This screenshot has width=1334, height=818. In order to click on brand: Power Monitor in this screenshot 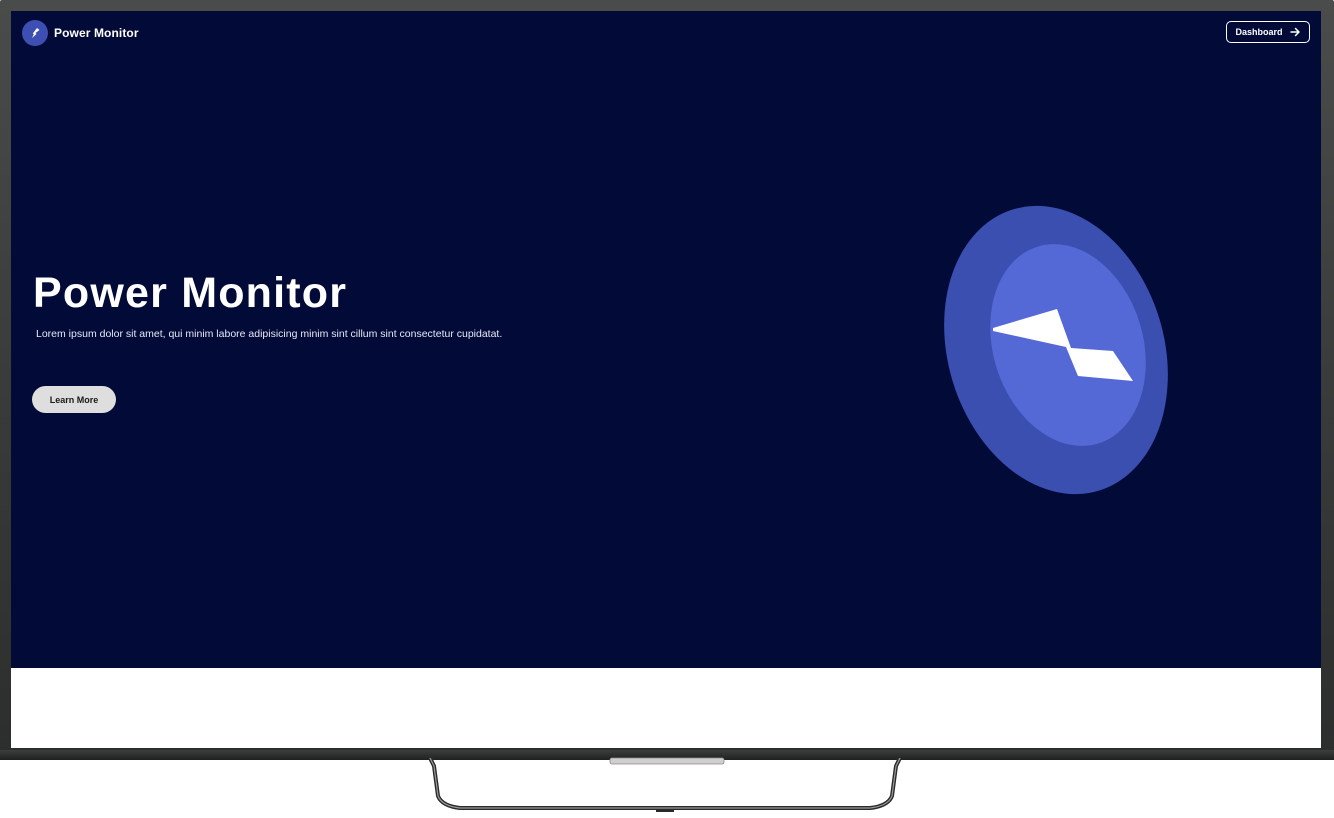, I will do `click(80, 33)`.